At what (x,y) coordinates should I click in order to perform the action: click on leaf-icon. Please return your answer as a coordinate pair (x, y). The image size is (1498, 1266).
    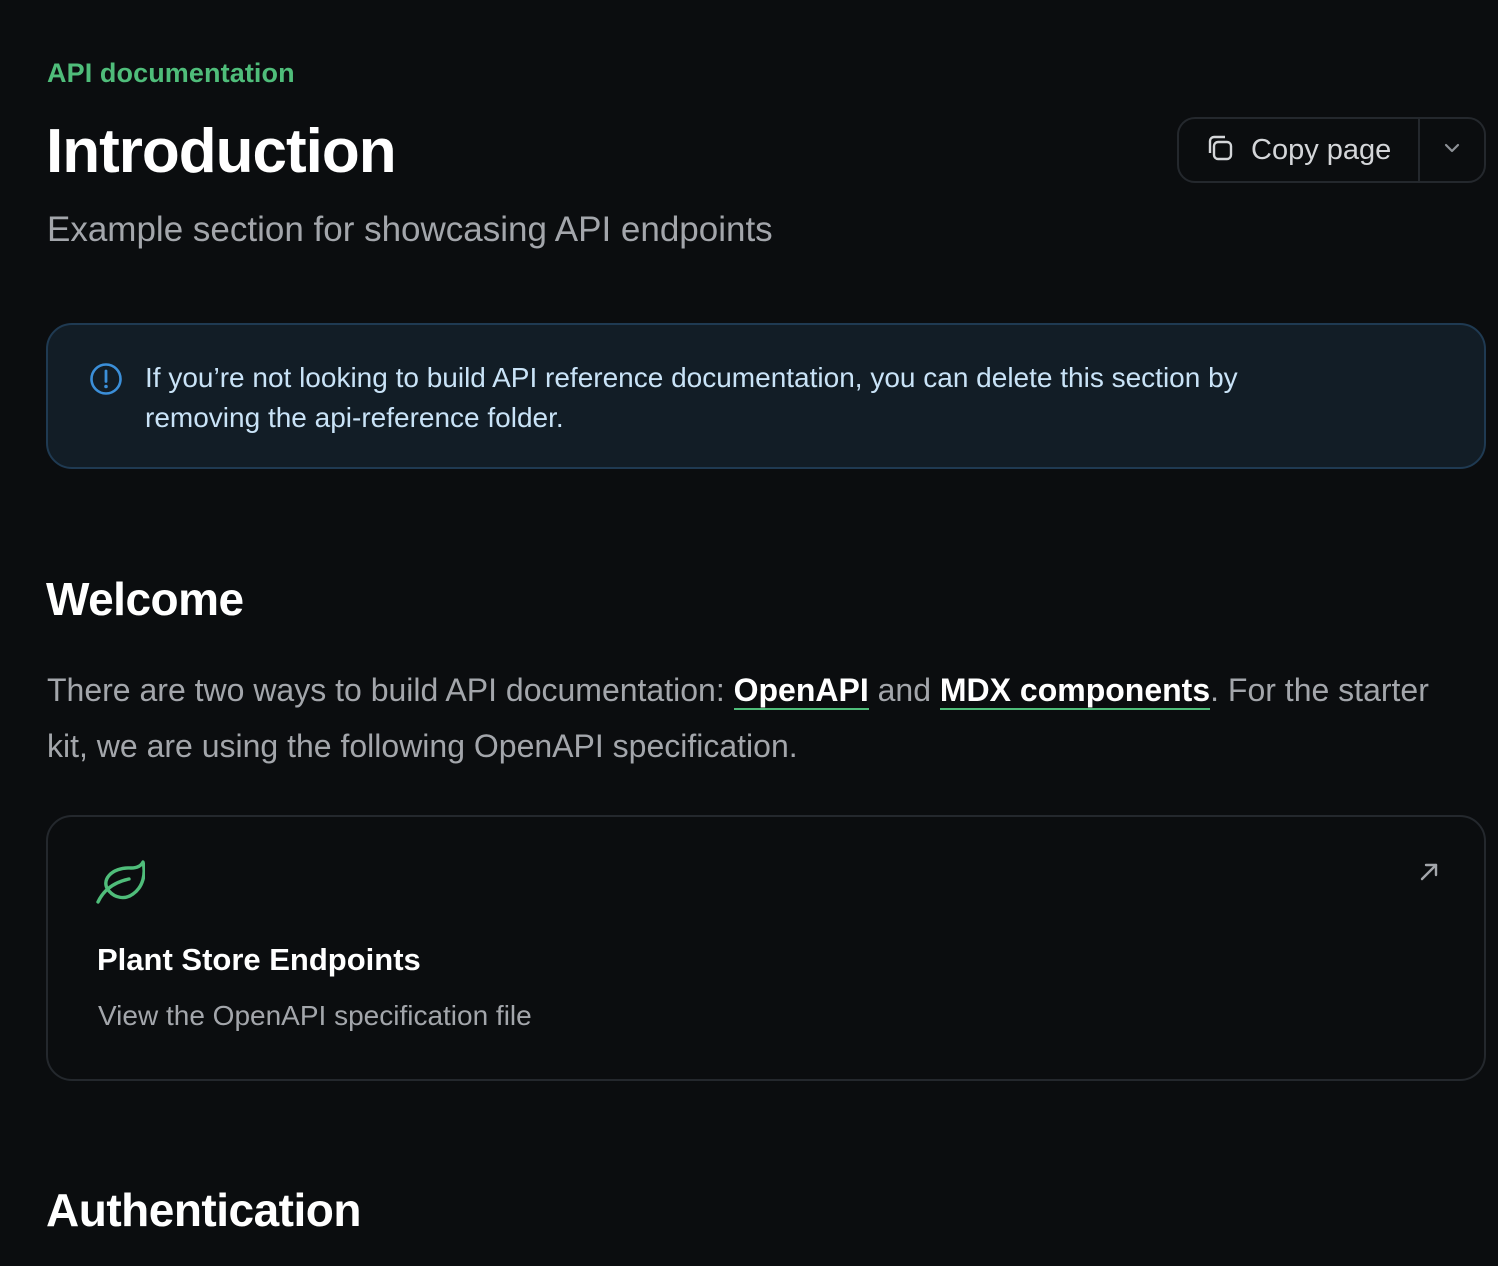
    Looking at the image, I should click on (120, 884).